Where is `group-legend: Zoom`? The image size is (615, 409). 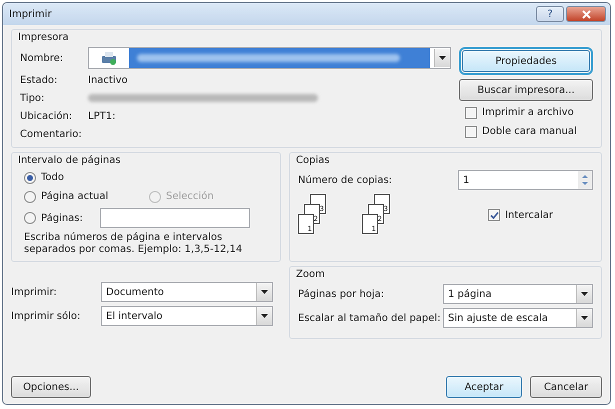 group-legend: Zoom is located at coordinates (444, 274).